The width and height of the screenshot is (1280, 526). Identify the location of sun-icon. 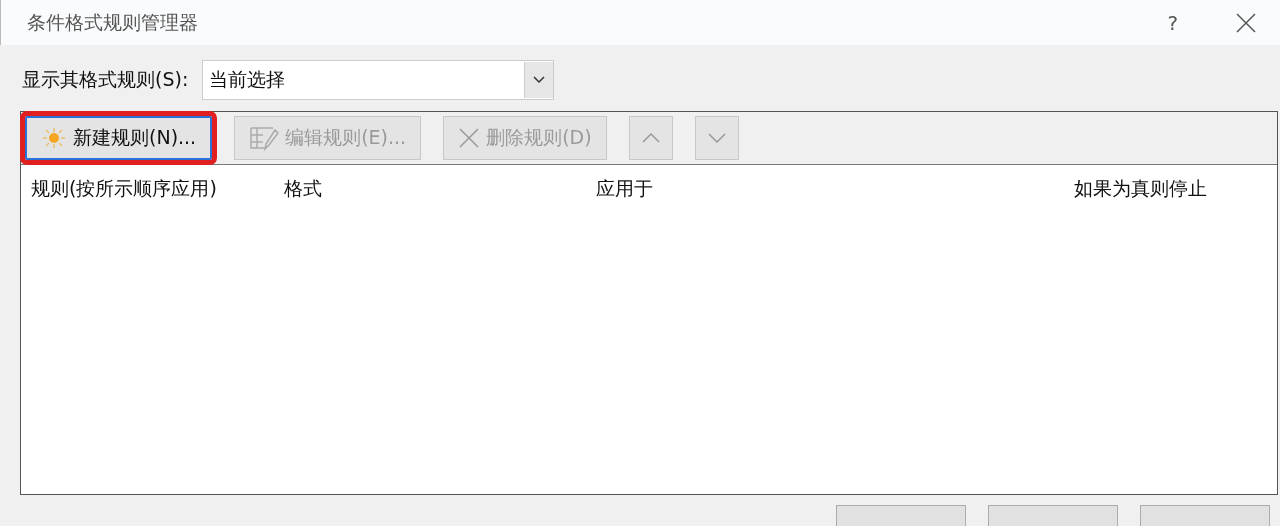
(54, 138).